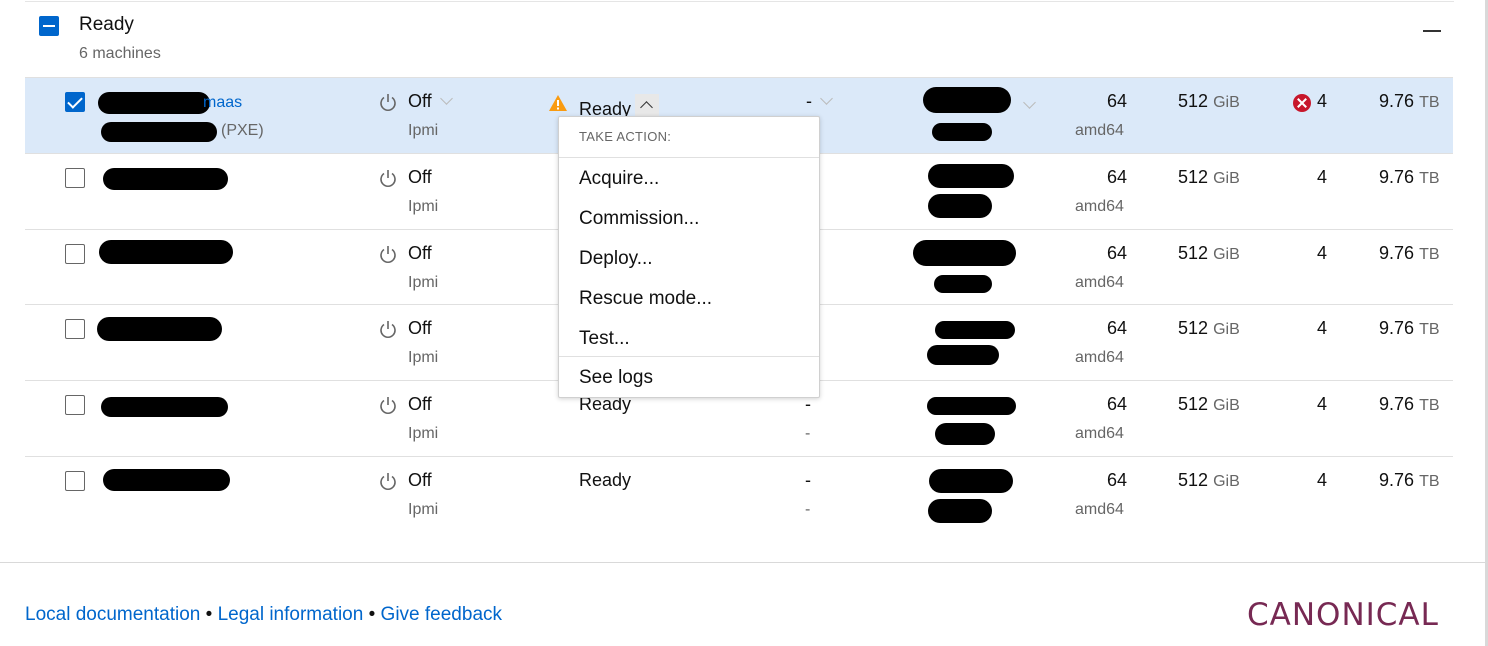  Describe the element at coordinates (112, 614) in the screenshot. I see `local-documentation-link: Local documentation` at that location.